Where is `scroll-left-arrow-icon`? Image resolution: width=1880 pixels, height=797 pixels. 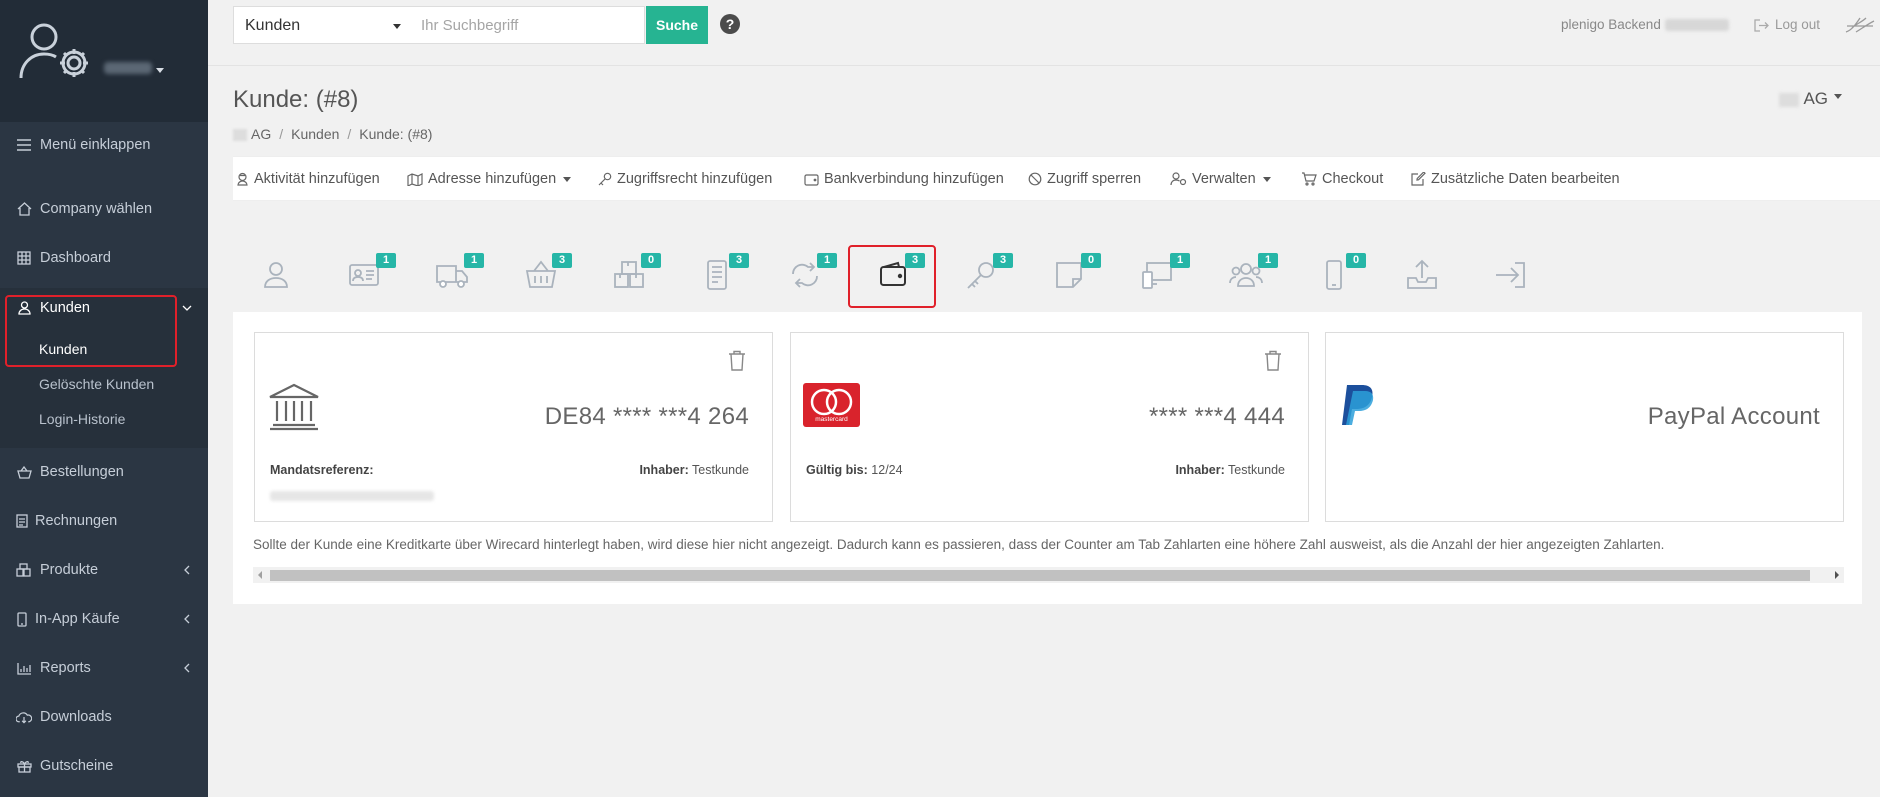
scroll-left-arrow-icon is located at coordinates (260, 575).